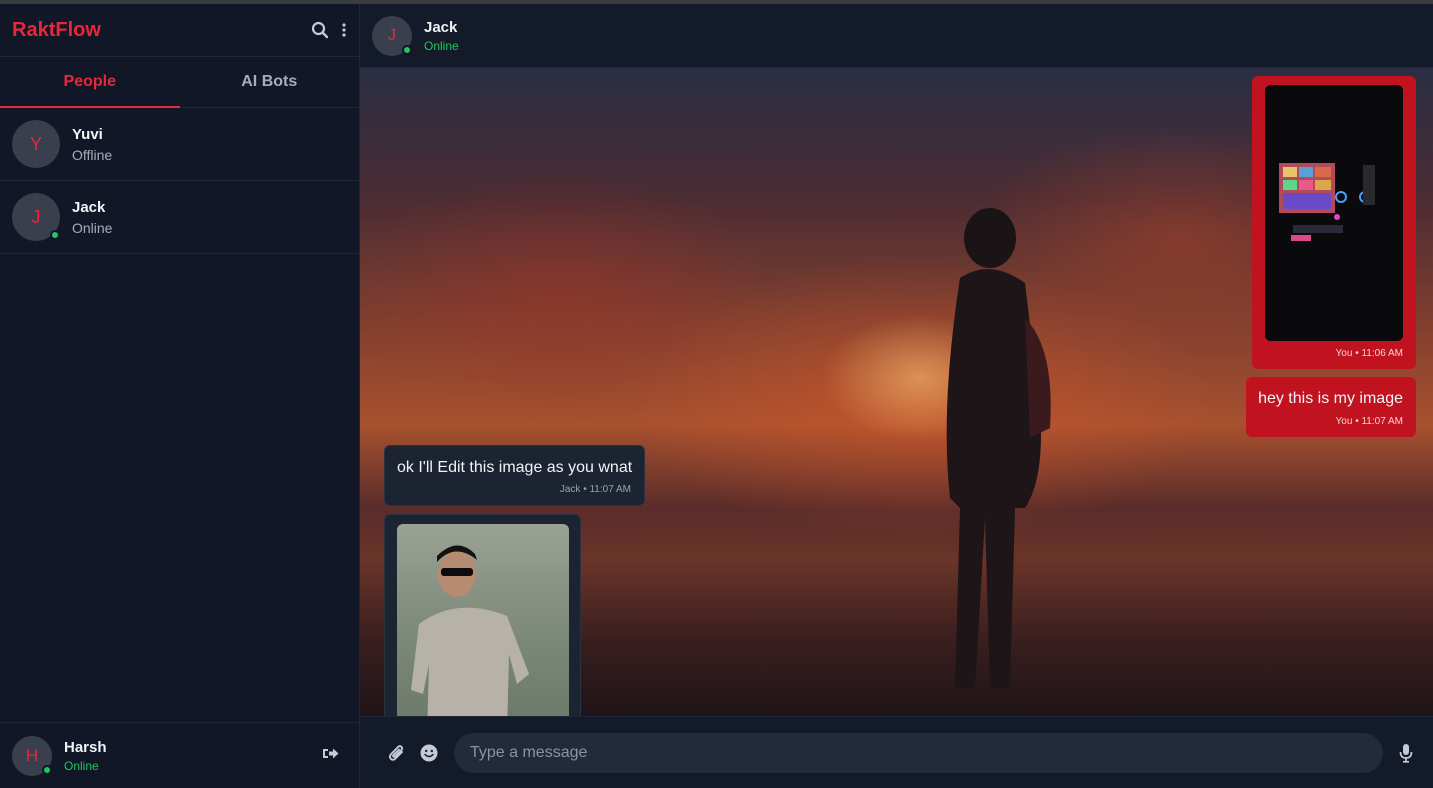 This screenshot has height=788, width=1433. What do you see at coordinates (397, 753) in the screenshot?
I see `paperclip-icon` at bounding box center [397, 753].